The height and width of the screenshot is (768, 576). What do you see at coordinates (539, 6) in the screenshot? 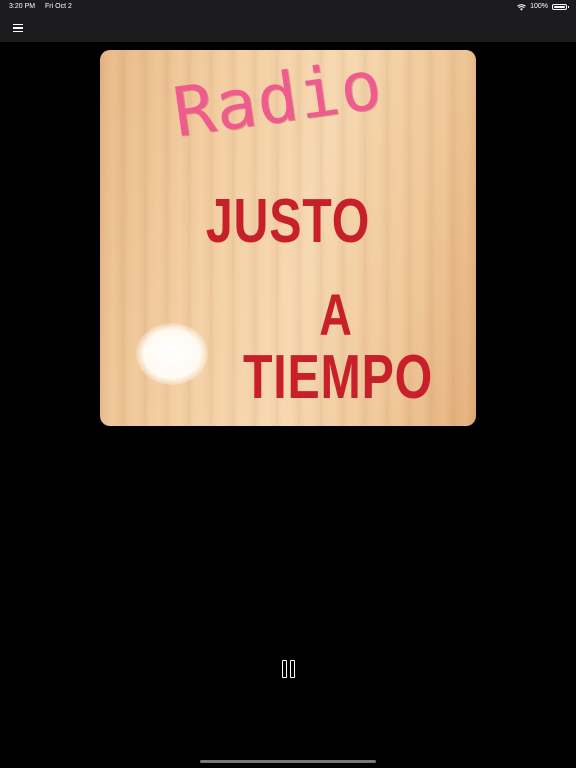
I see `battery-percent: 100%` at bounding box center [539, 6].